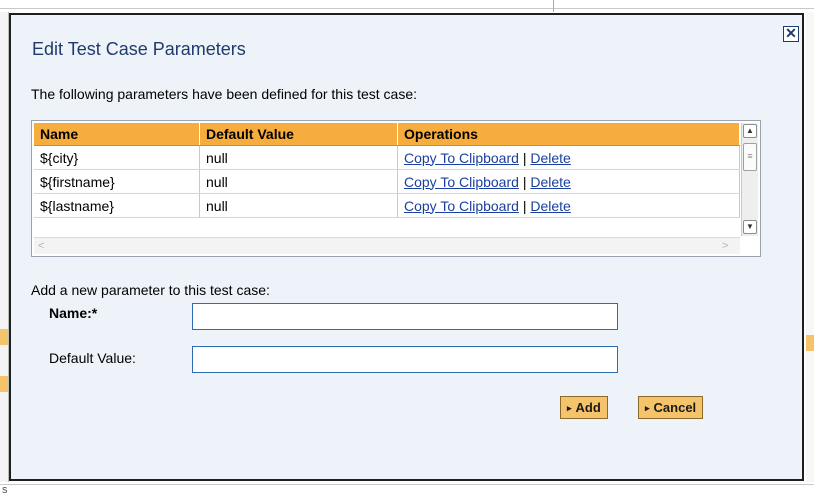 The image size is (814, 499). I want to click on add-parameter-heading: Add a new parameter to this test case:, so click(150, 290).